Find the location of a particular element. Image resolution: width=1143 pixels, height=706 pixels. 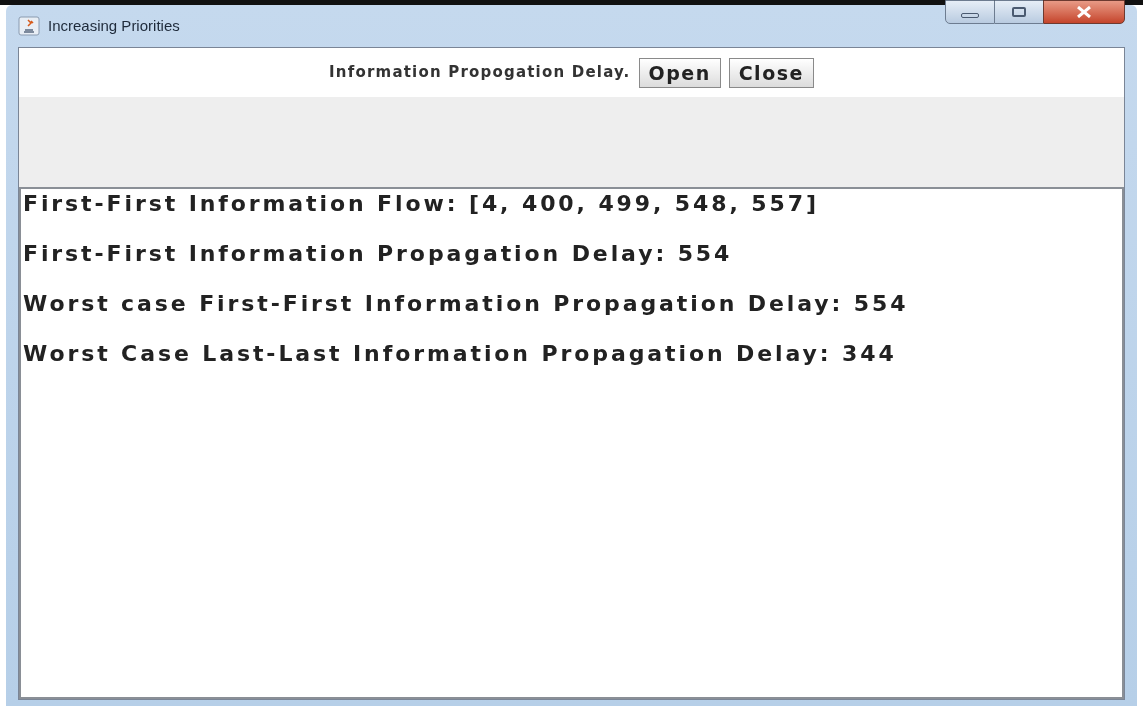

close-icon is located at coordinates (1084, 12).